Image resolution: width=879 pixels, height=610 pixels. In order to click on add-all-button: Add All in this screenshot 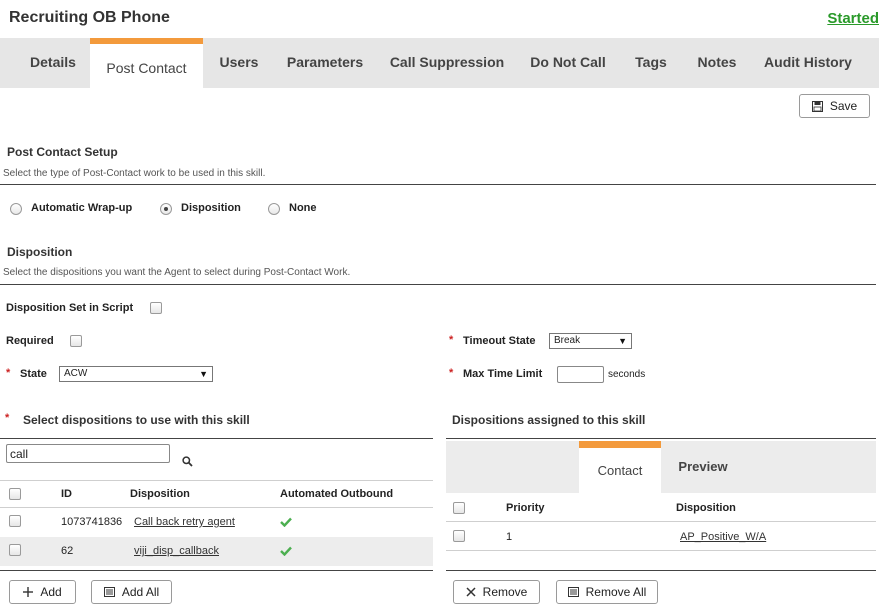, I will do `click(131, 592)`.